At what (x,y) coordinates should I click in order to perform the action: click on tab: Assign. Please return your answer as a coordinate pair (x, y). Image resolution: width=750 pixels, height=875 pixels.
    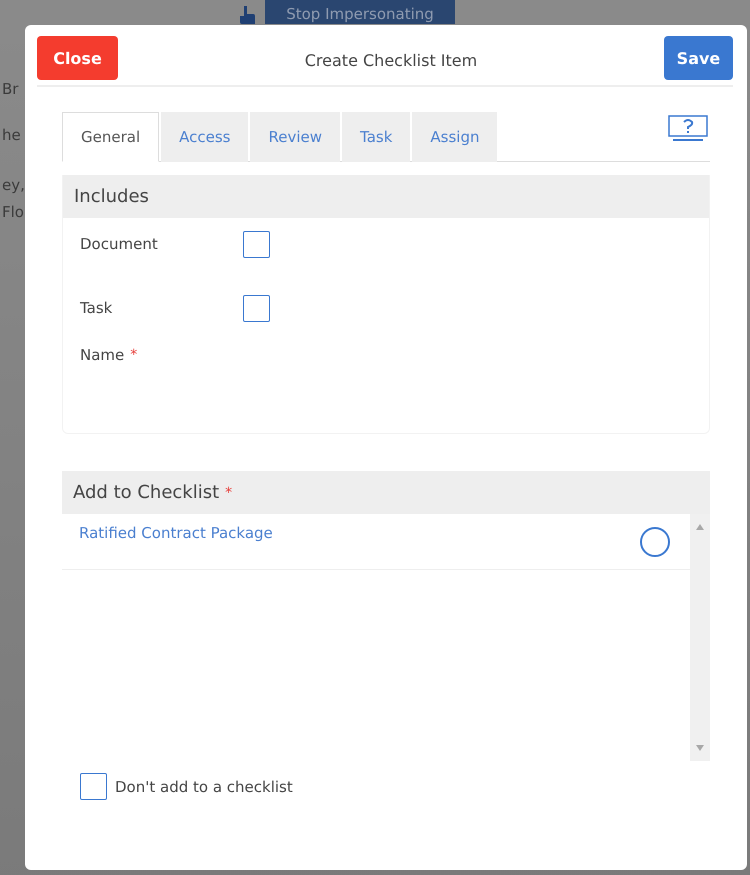
    Looking at the image, I should click on (455, 137).